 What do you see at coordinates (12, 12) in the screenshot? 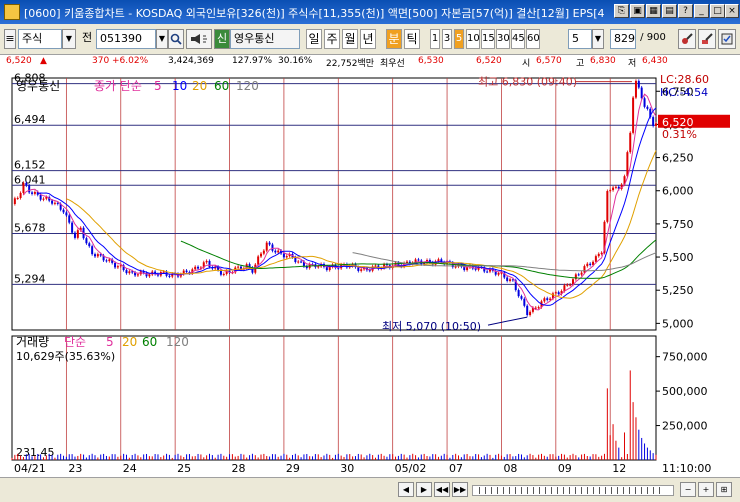
I see `app-icon` at bounding box center [12, 12].